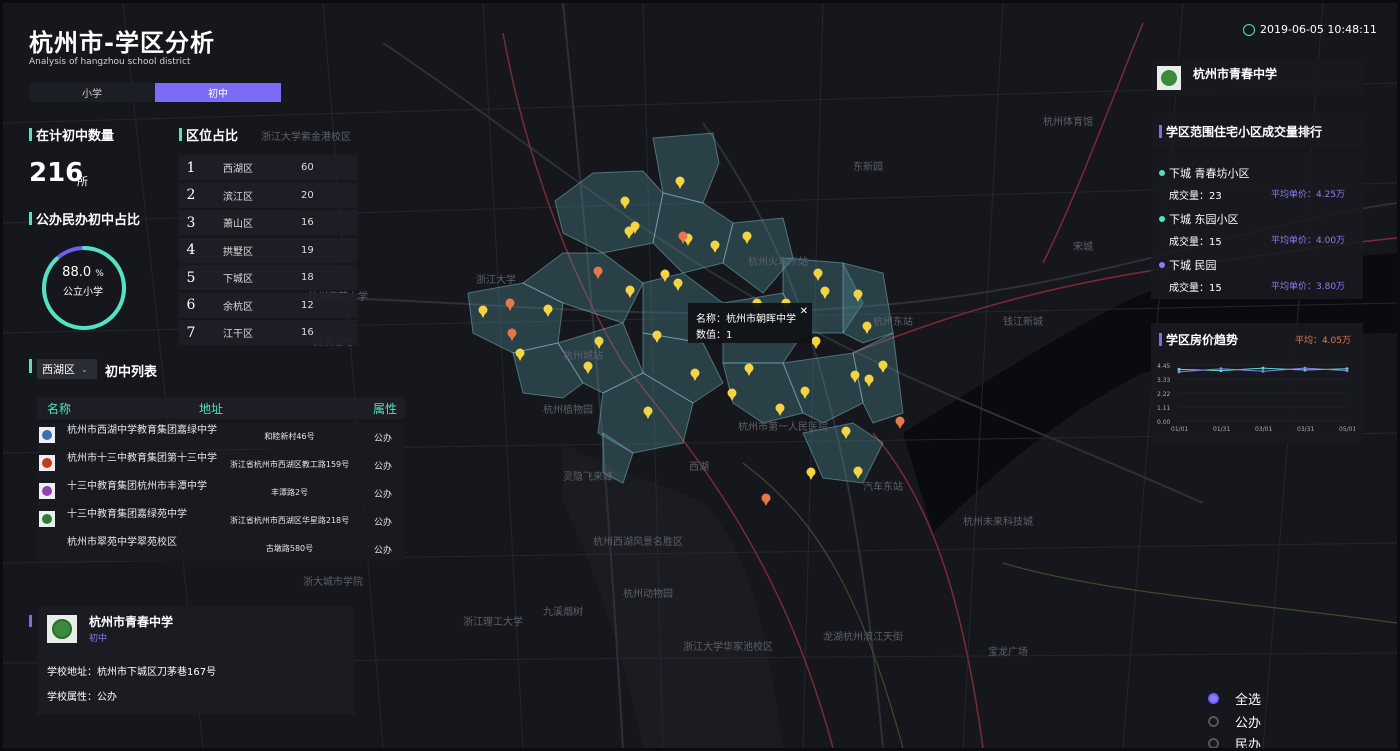  I want to click on col-address: 地址, so click(211, 409).